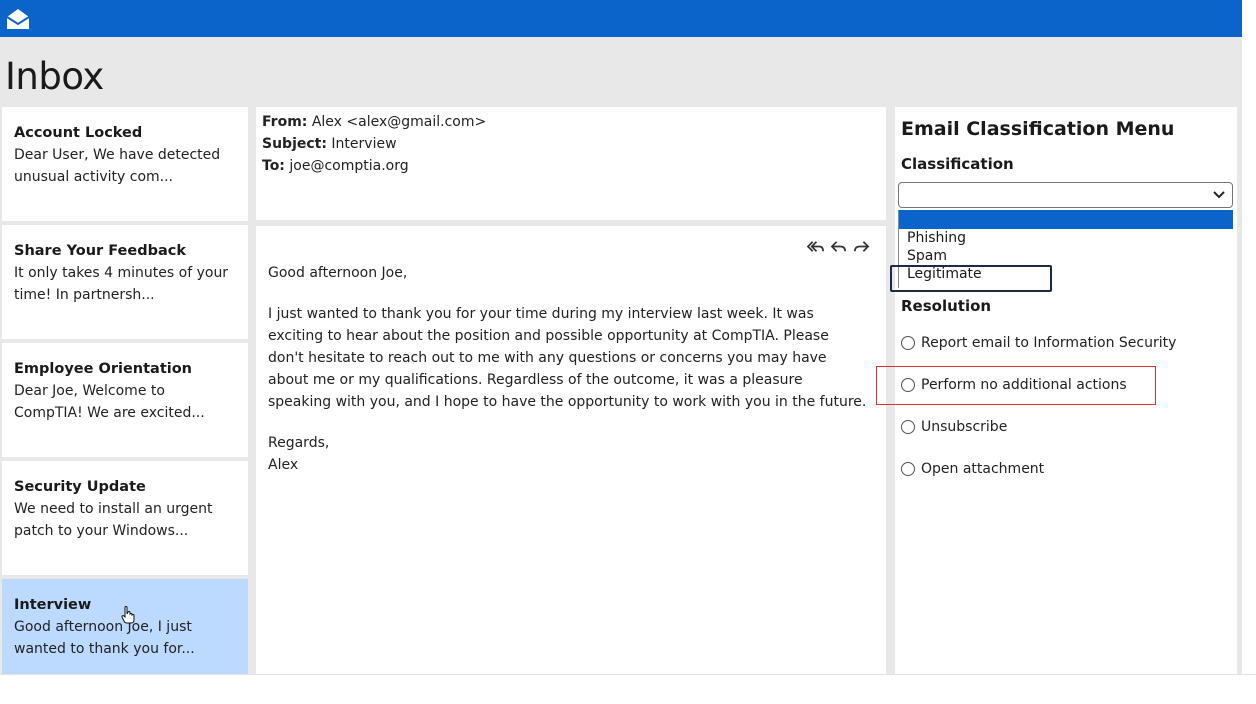 The width and height of the screenshot is (1256, 704). Describe the element at coordinates (946, 306) in the screenshot. I see `resolution-label: Resolution` at that location.